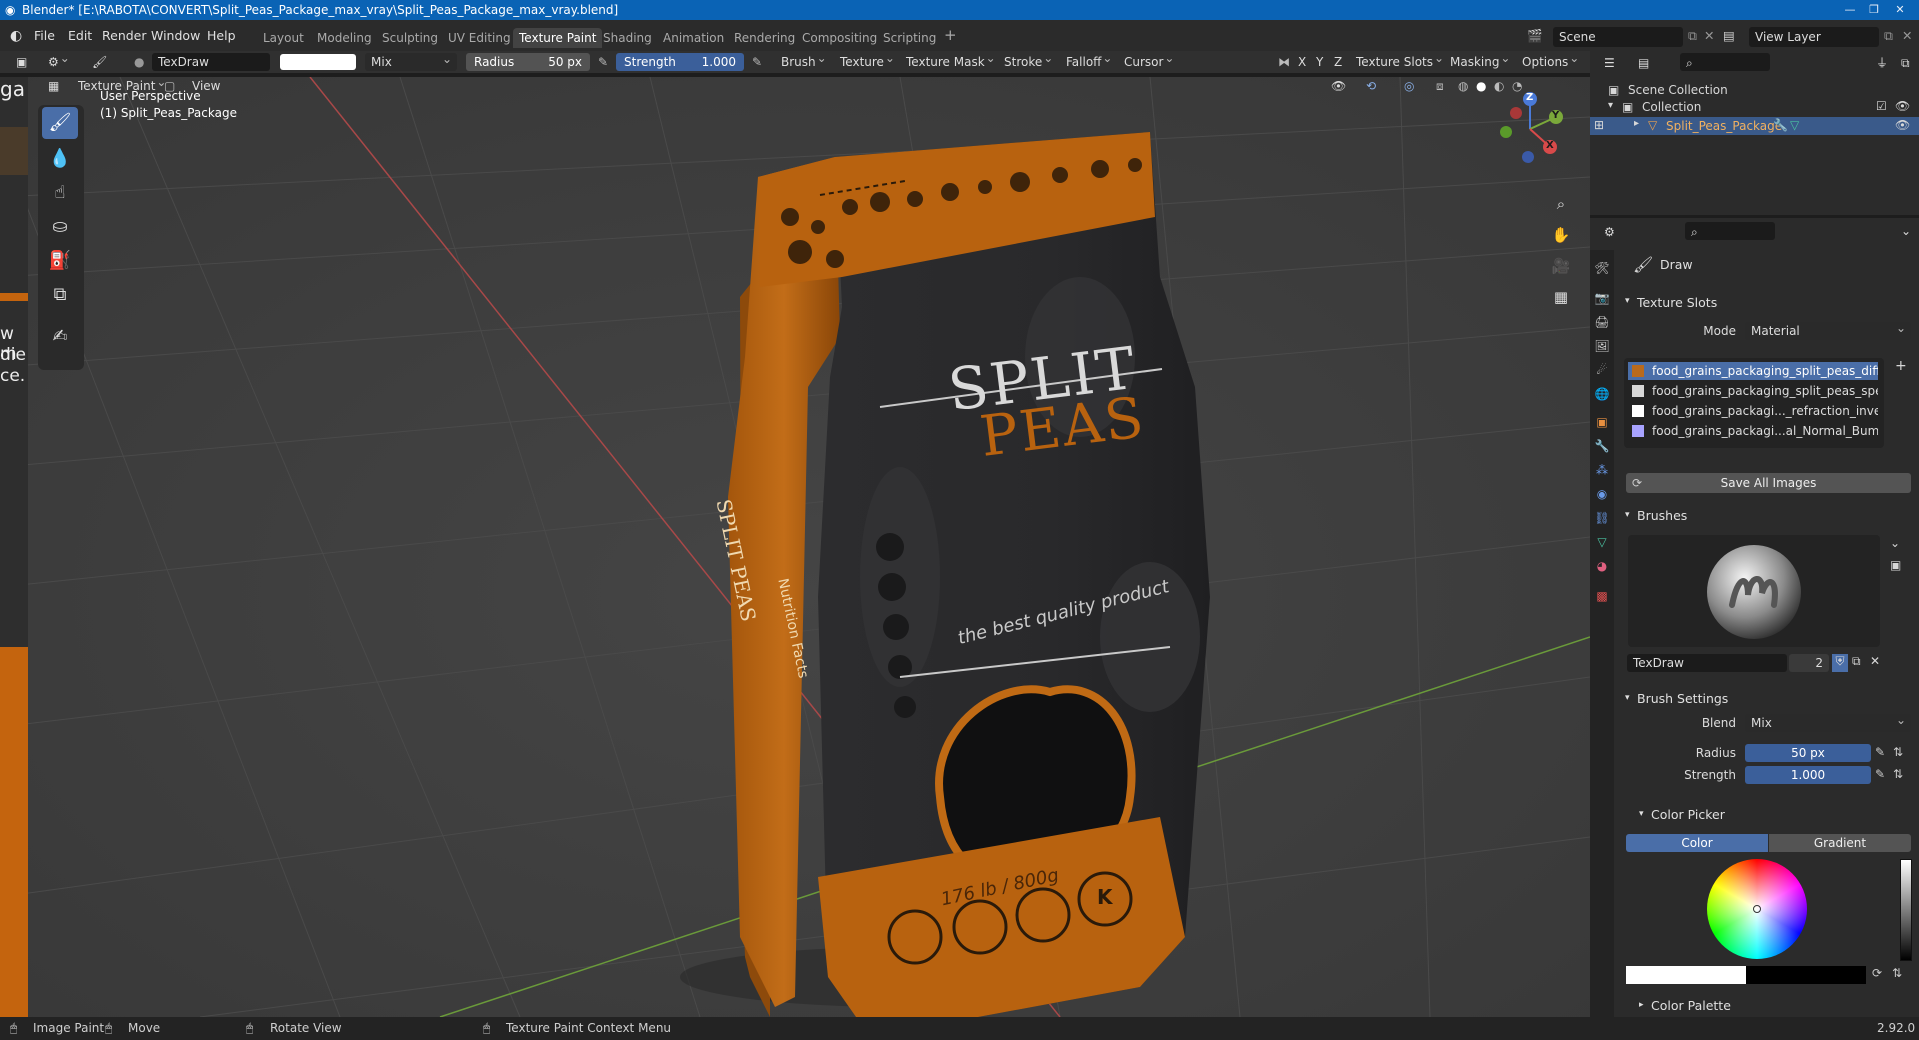 The height and width of the screenshot is (1040, 1919). Describe the element at coordinates (1440, 86) in the screenshot. I see `xray-icon: ⧈` at that location.